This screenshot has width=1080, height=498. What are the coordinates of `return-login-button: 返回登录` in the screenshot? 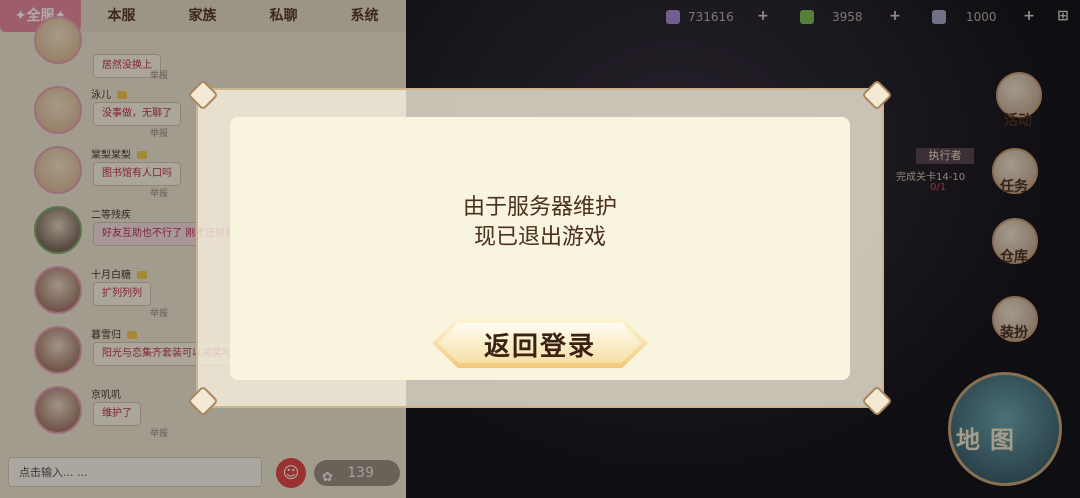 It's located at (540, 343).